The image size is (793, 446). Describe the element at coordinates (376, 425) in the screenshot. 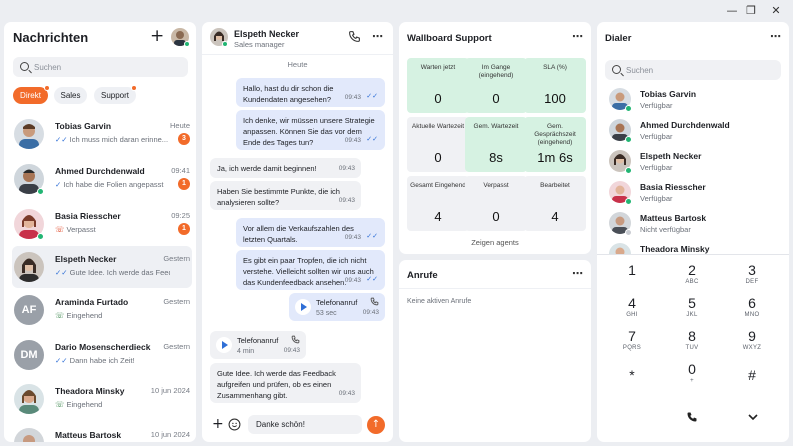

I see `send-button: ↑` at that location.